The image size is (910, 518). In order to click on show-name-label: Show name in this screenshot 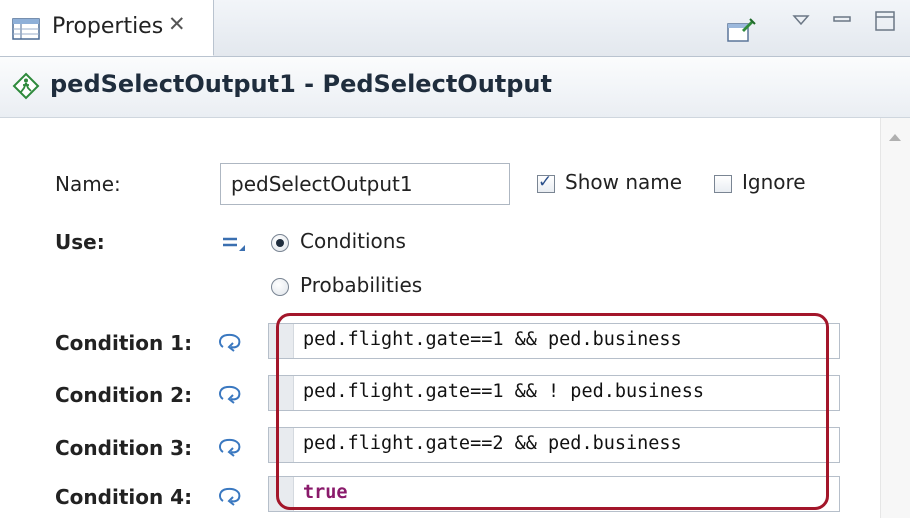, I will do `click(624, 182)`.